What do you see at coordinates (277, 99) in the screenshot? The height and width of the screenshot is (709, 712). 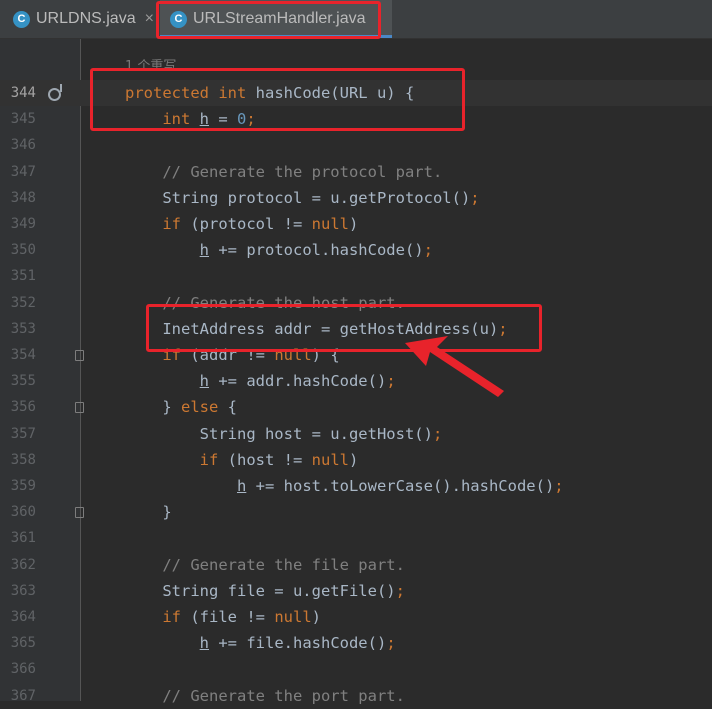 I see `annotation-box-hashcode` at bounding box center [277, 99].